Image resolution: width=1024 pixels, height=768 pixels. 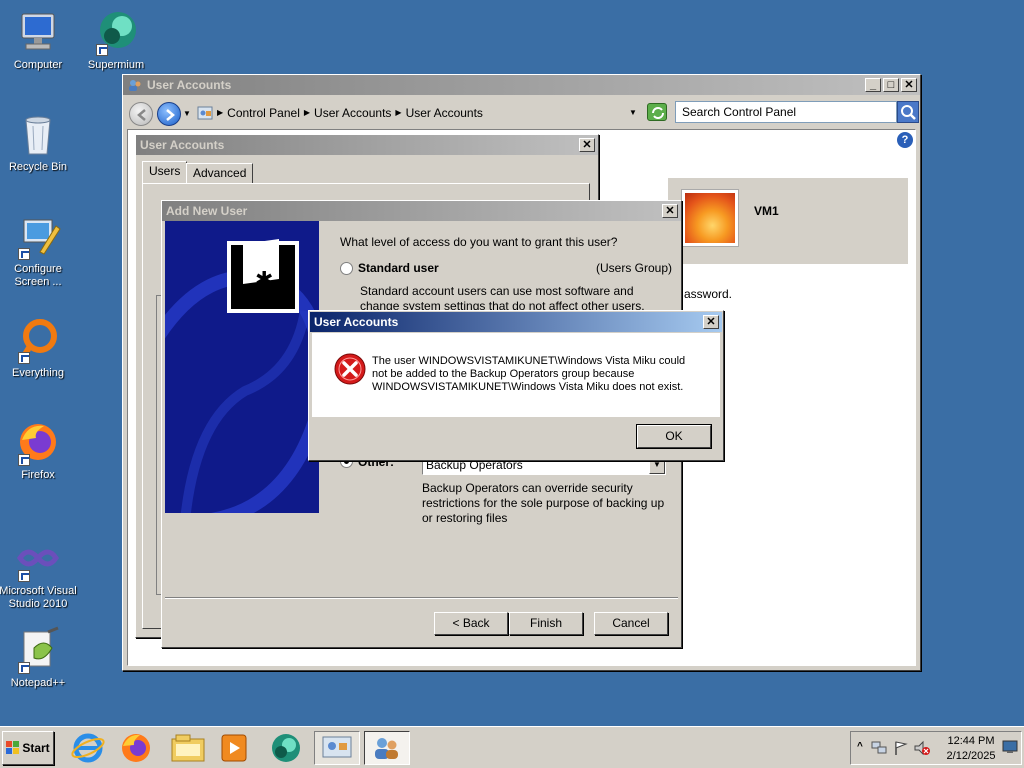 What do you see at coordinates (337, 748) in the screenshot?
I see `taskbar-control-panel` at bounding box center [337, 748].